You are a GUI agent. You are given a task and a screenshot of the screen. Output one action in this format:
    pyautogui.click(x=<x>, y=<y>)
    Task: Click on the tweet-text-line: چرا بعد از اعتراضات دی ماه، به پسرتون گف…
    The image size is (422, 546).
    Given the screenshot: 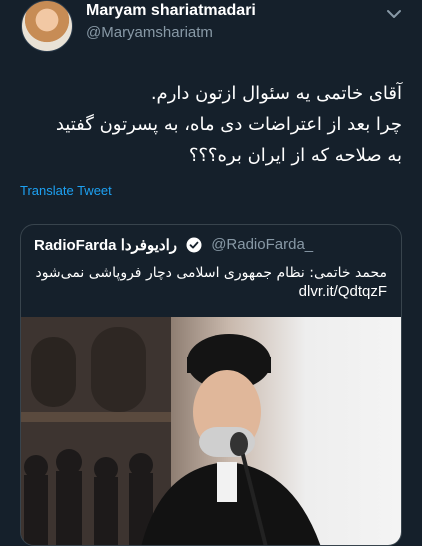 What is the action you would take?
    pyautogui.click(x=228, y=124)
    